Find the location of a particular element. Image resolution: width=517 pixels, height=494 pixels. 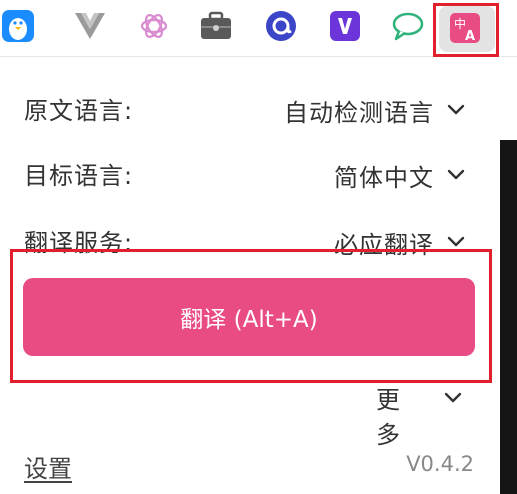

version-label: V0.4.2 is located at coordinates (440, 464).